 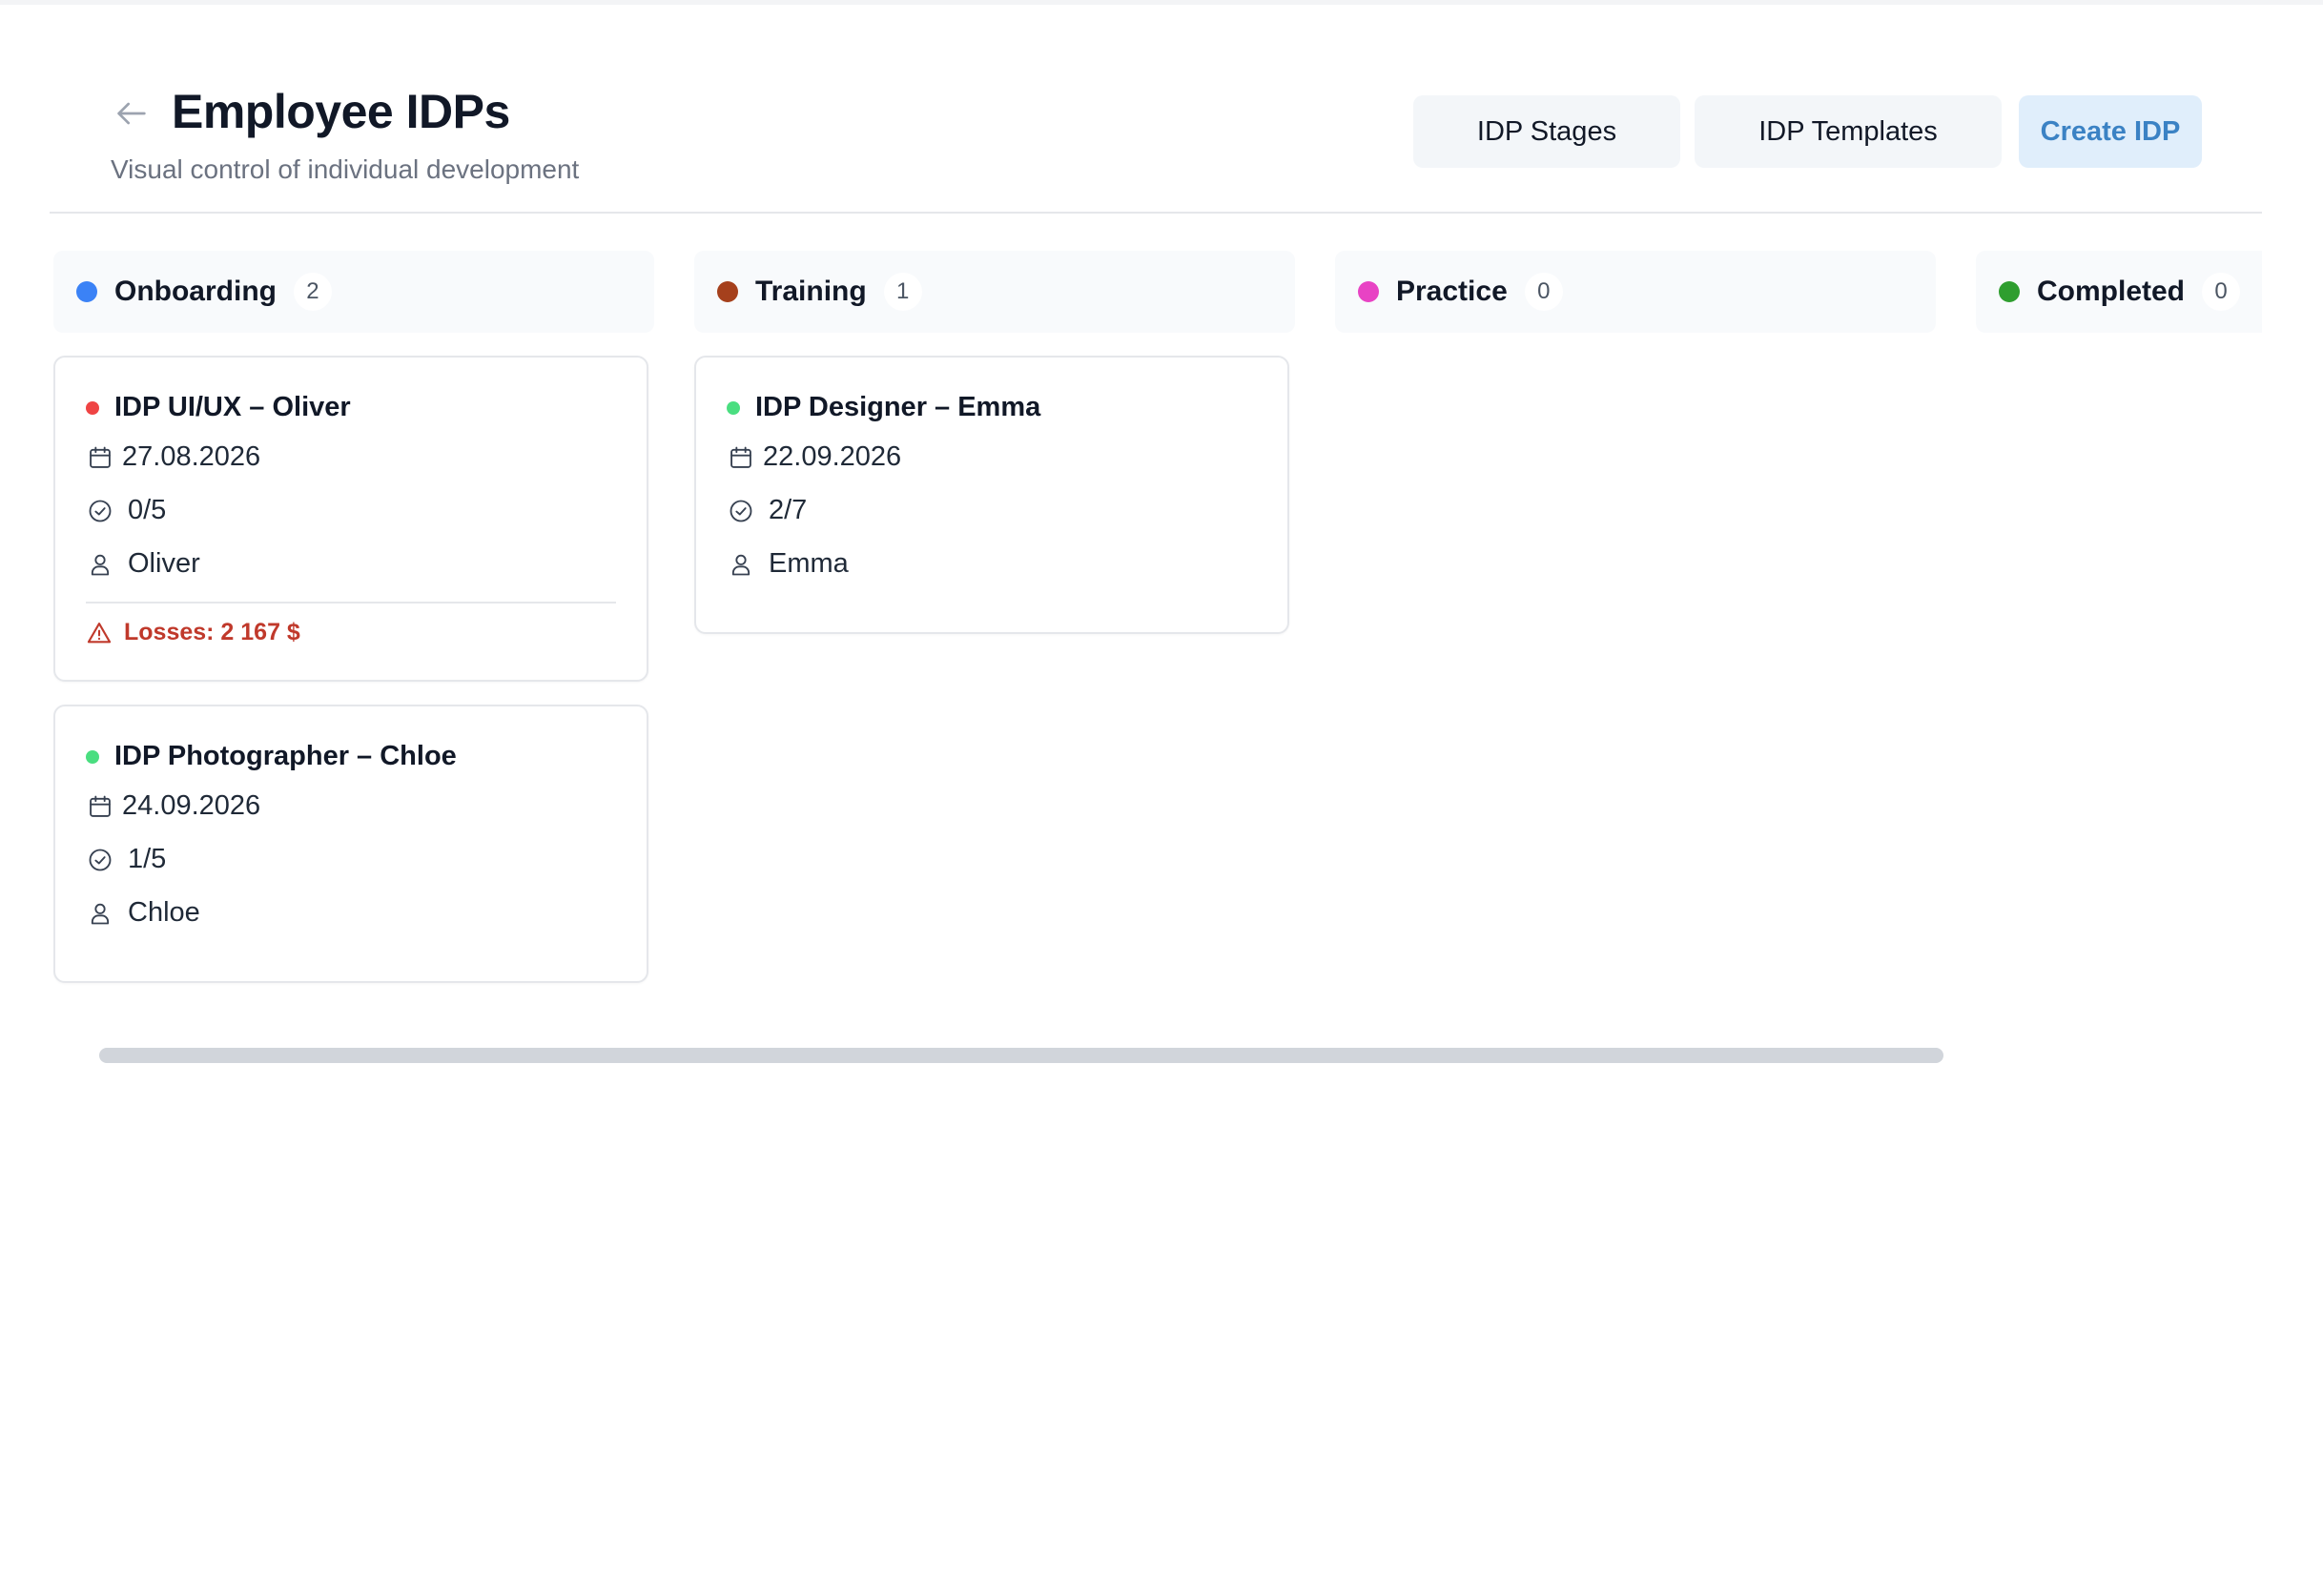 I want to click on column-header: Practice 0, so click(x=1635, y=292).